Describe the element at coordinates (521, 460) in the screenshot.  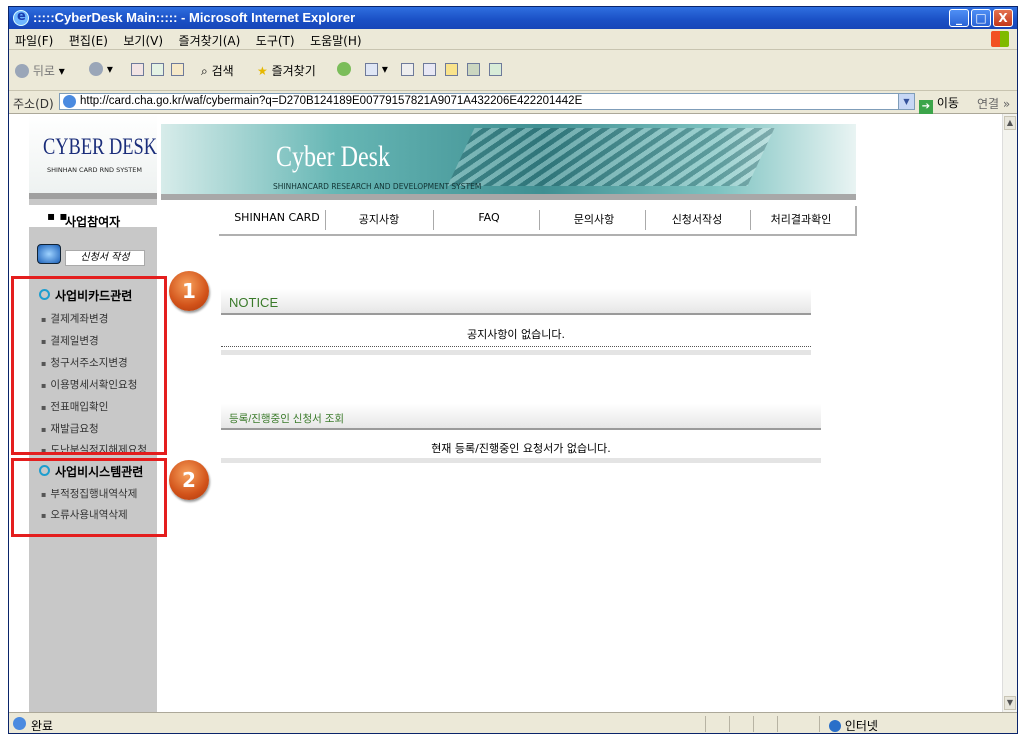
I see `request-bottom-bar` at that location.